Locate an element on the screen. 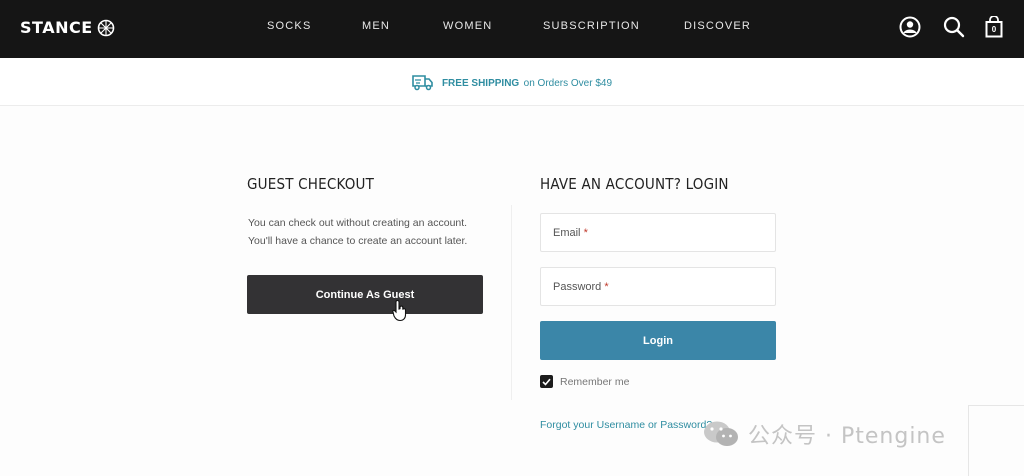 The image size is (1024, 476). free-shipping-condition: on Orders Over $49 is located at coordinates (568, 83).